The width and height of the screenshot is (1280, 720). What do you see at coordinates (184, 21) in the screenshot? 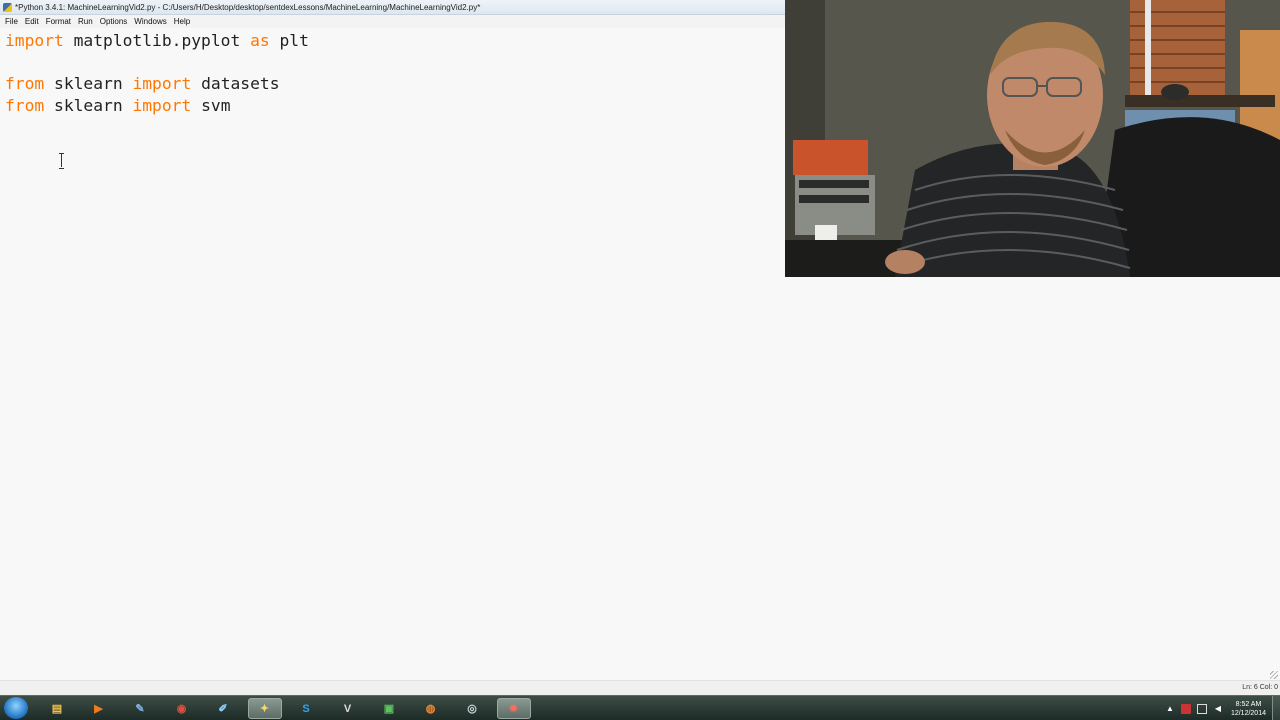
I see `menu-help: Help` at bounding box center [184, 21].